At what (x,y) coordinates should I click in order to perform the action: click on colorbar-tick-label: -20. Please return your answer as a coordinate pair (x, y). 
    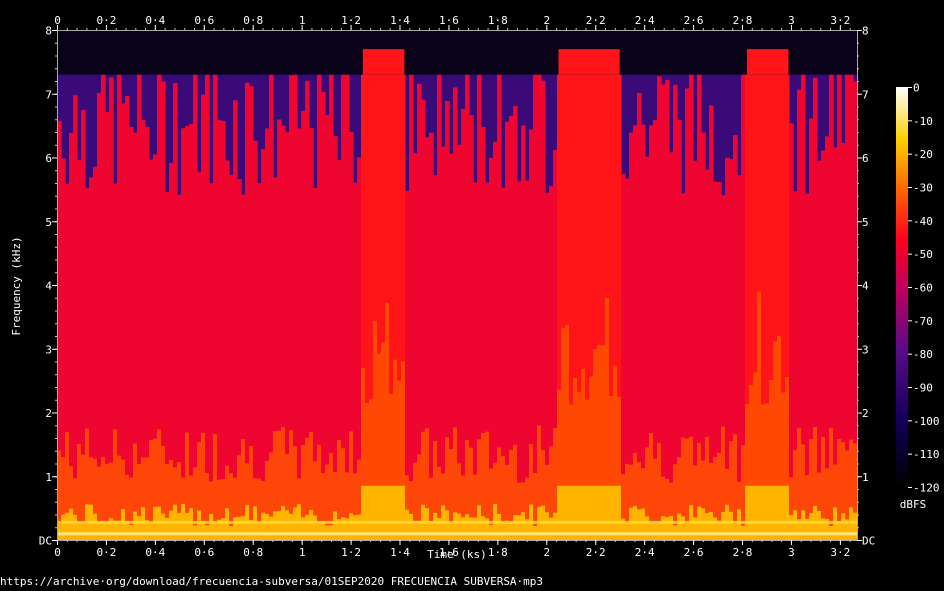
    Looking at the image, I should click on (923, 154).